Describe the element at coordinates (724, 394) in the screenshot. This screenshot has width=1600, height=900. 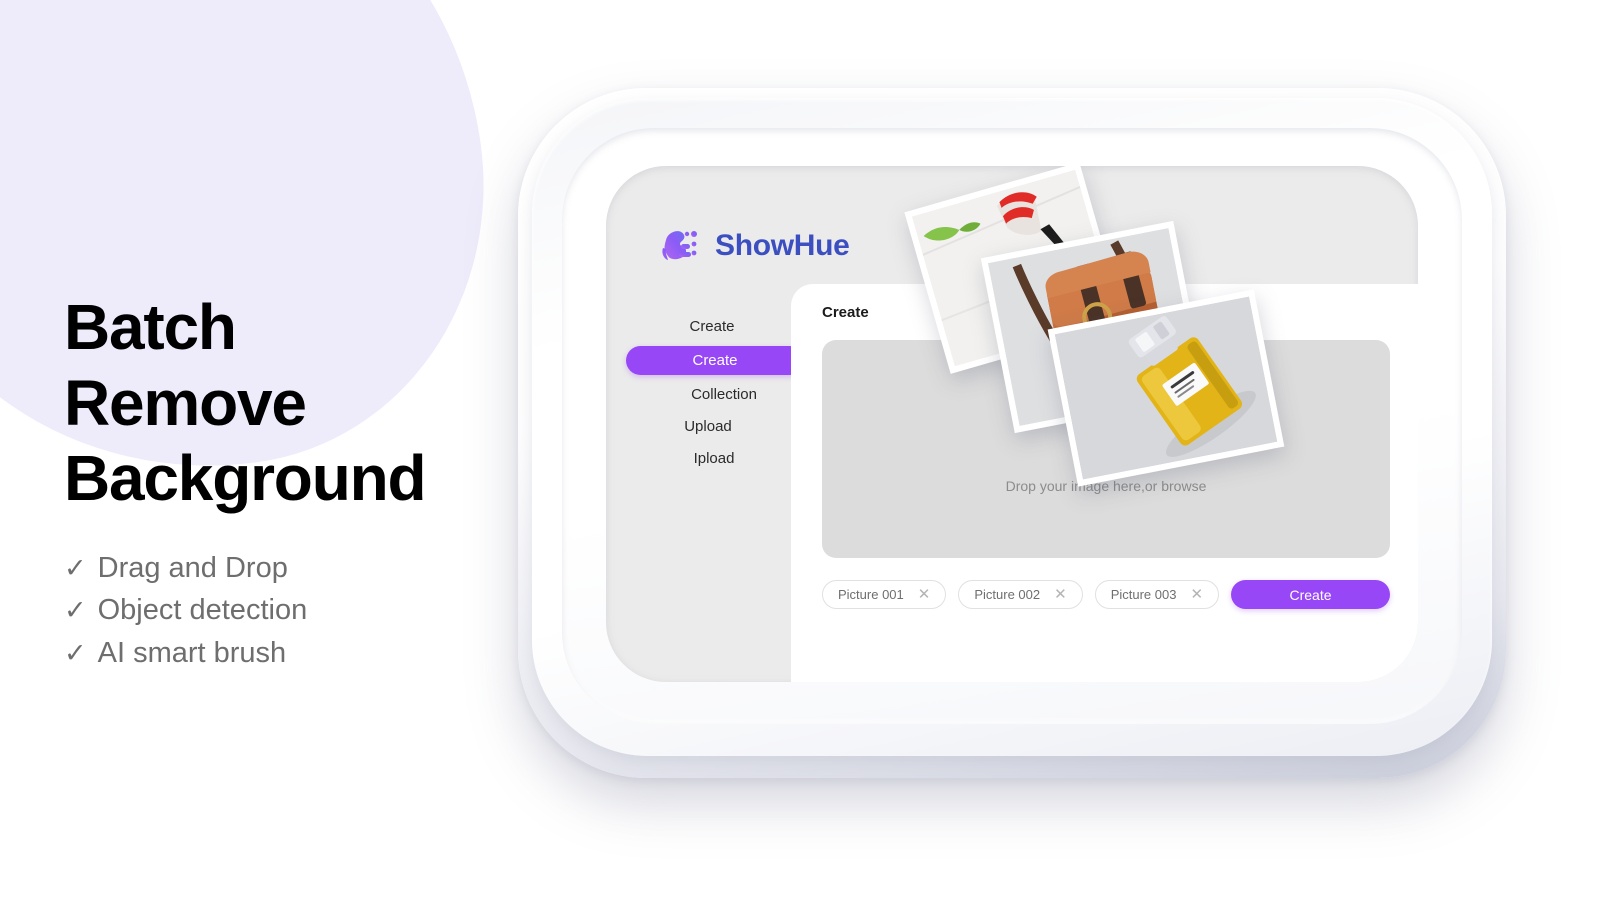
I see `sidebar-item-collection: Collection` at that location.